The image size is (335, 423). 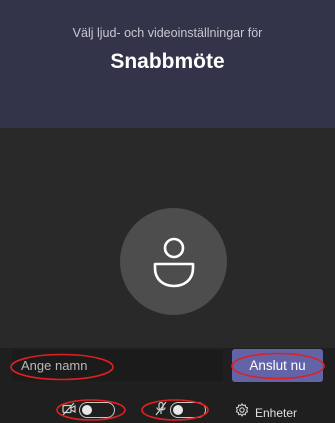 What do you see at coordinates (69, 409) in the screenshot?
I see `camera-off-icon` at bounding box center [69, 409].